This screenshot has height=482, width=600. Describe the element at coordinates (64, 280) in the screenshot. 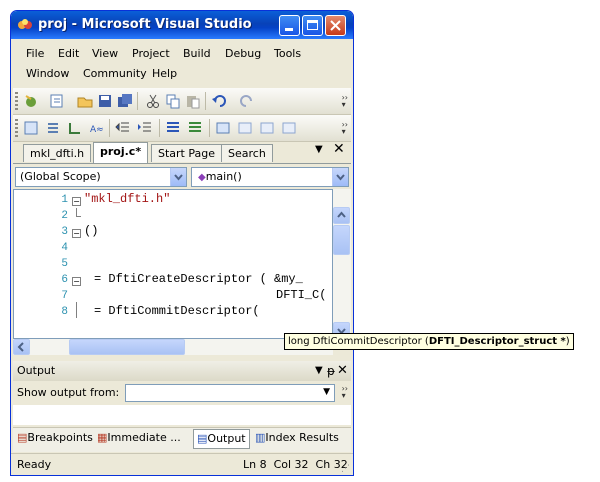

I see `line-number: 6` at that location.